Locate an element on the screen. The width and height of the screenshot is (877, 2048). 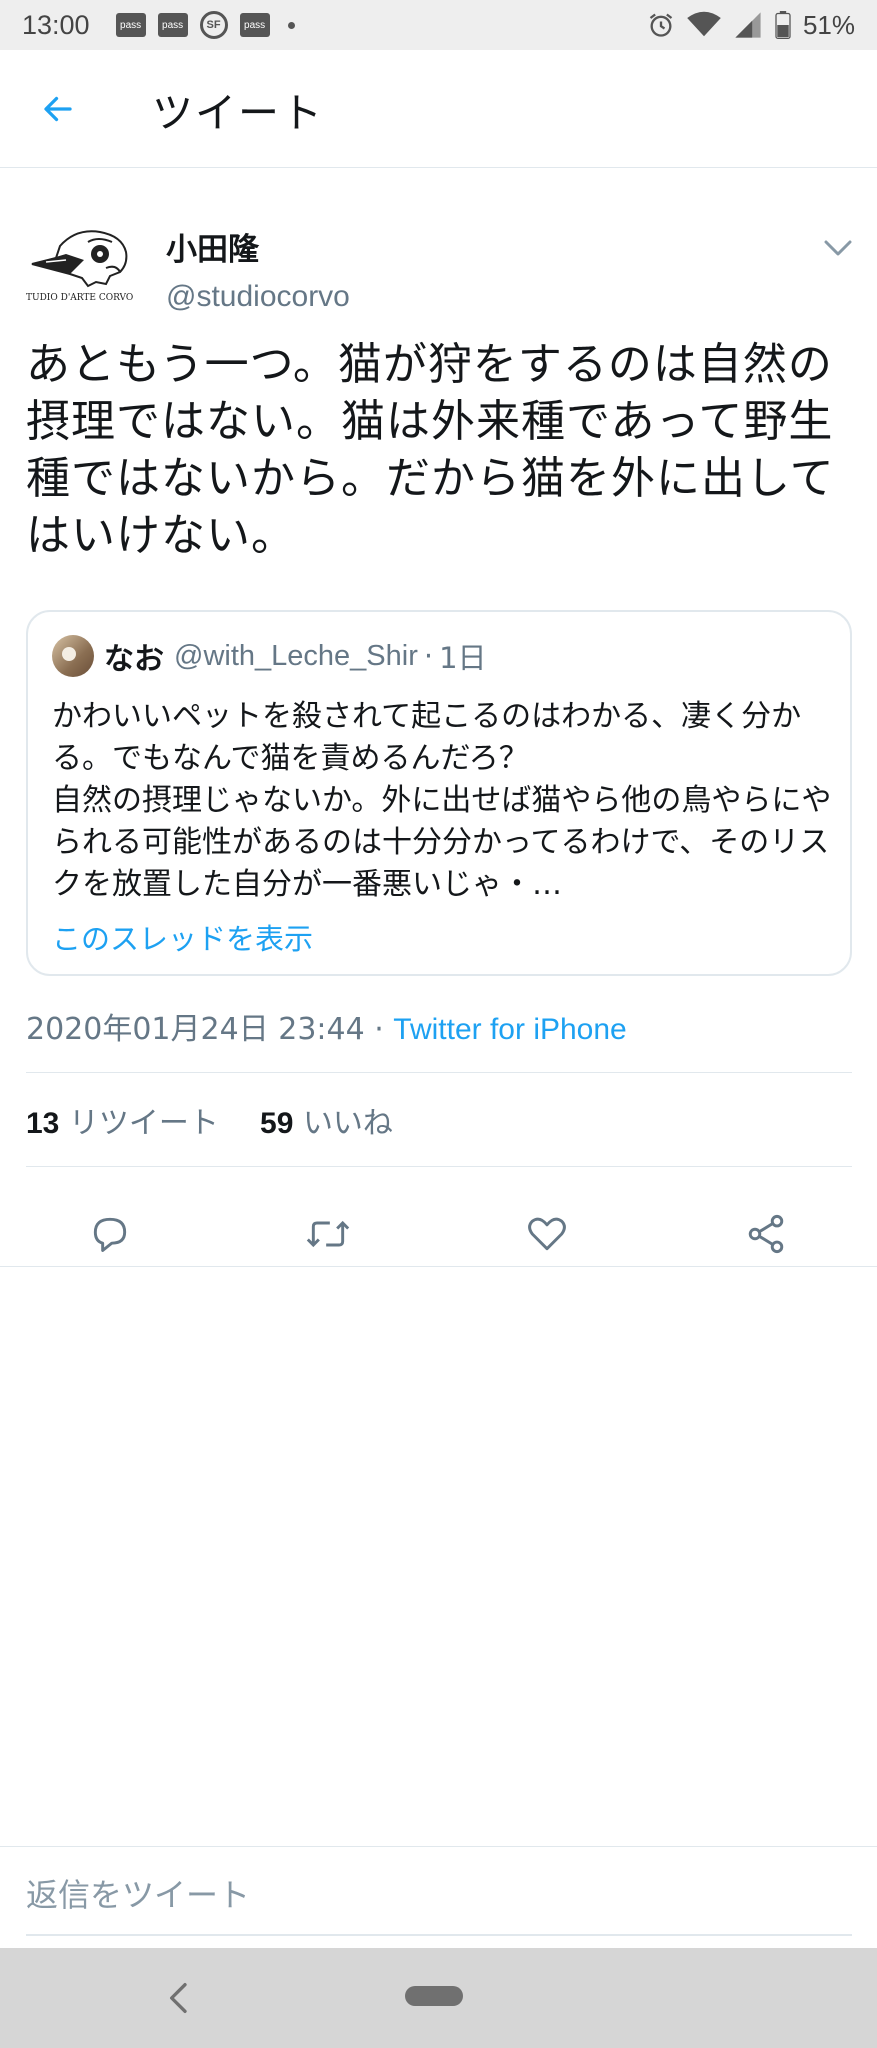
status-system-icons: 51% is located at coordinates (751, 25).